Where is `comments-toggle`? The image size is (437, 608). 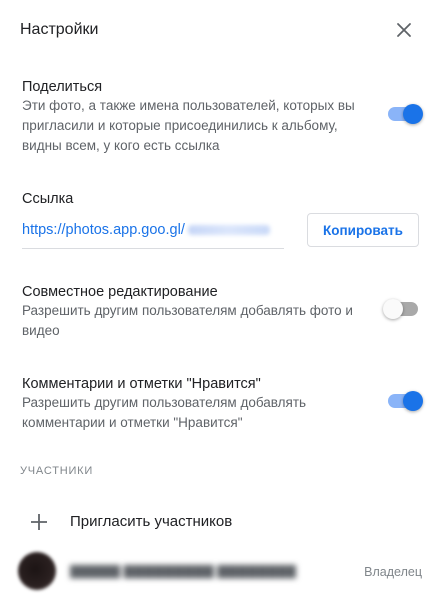 comments-toggle is located at coordinates (405, 401).